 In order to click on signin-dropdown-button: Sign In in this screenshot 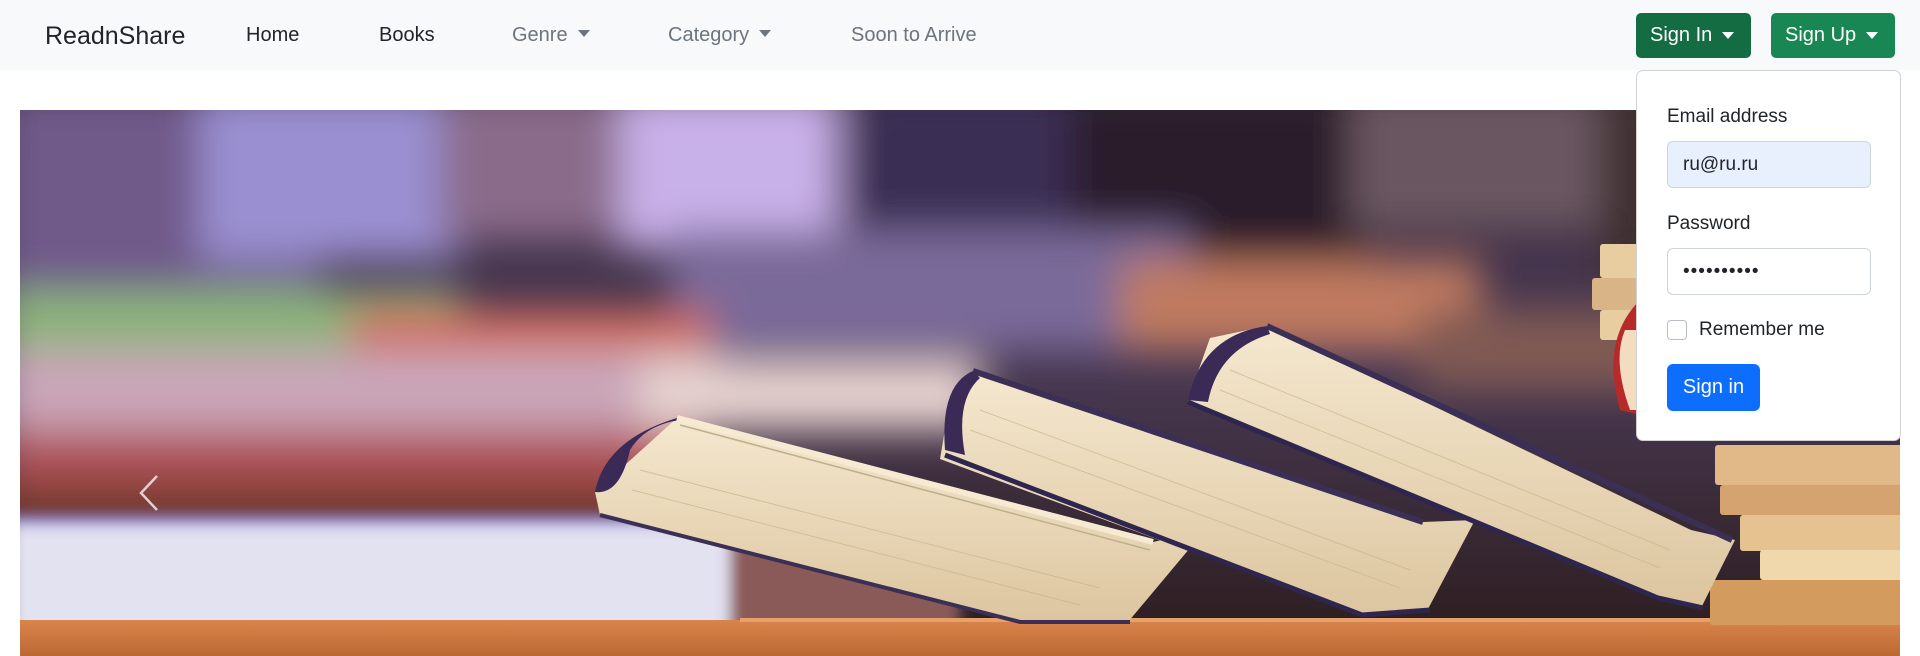, I will do `click(1693, 35)`.